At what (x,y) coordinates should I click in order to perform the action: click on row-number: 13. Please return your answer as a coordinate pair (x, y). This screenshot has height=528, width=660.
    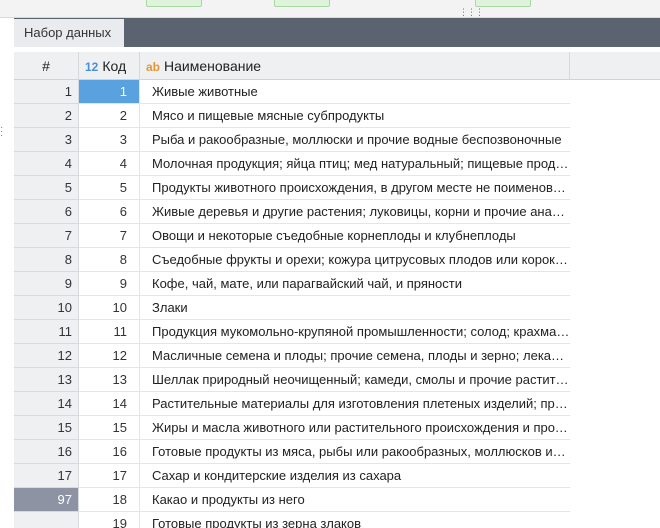
    Looking at the image, I should click on (46, 380).